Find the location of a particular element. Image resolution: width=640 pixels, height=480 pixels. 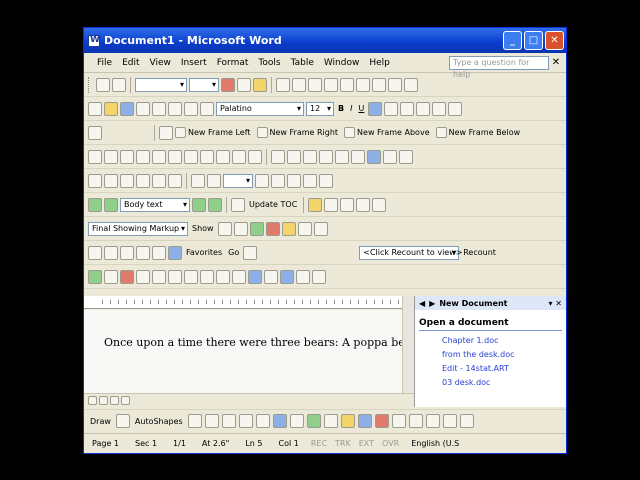

help-search-input: Type a question for help is located at coordinates (499, 67).